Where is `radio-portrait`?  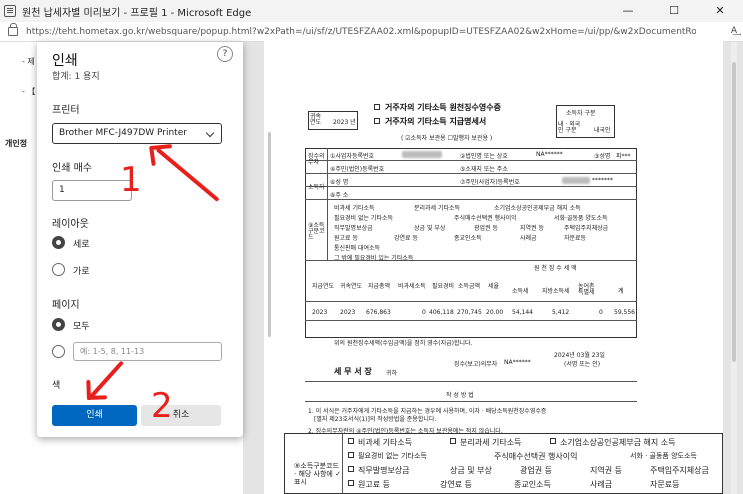 radio-portrait is located at coordinates (58, 242).